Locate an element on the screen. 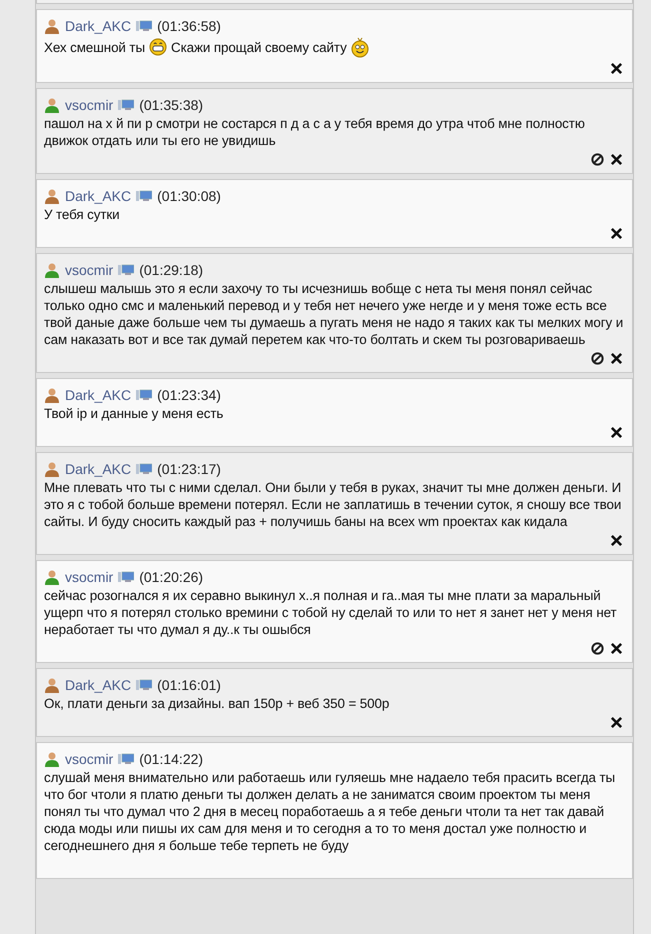  timestamp: (01:36:58) is located at coordinates (189, 26).